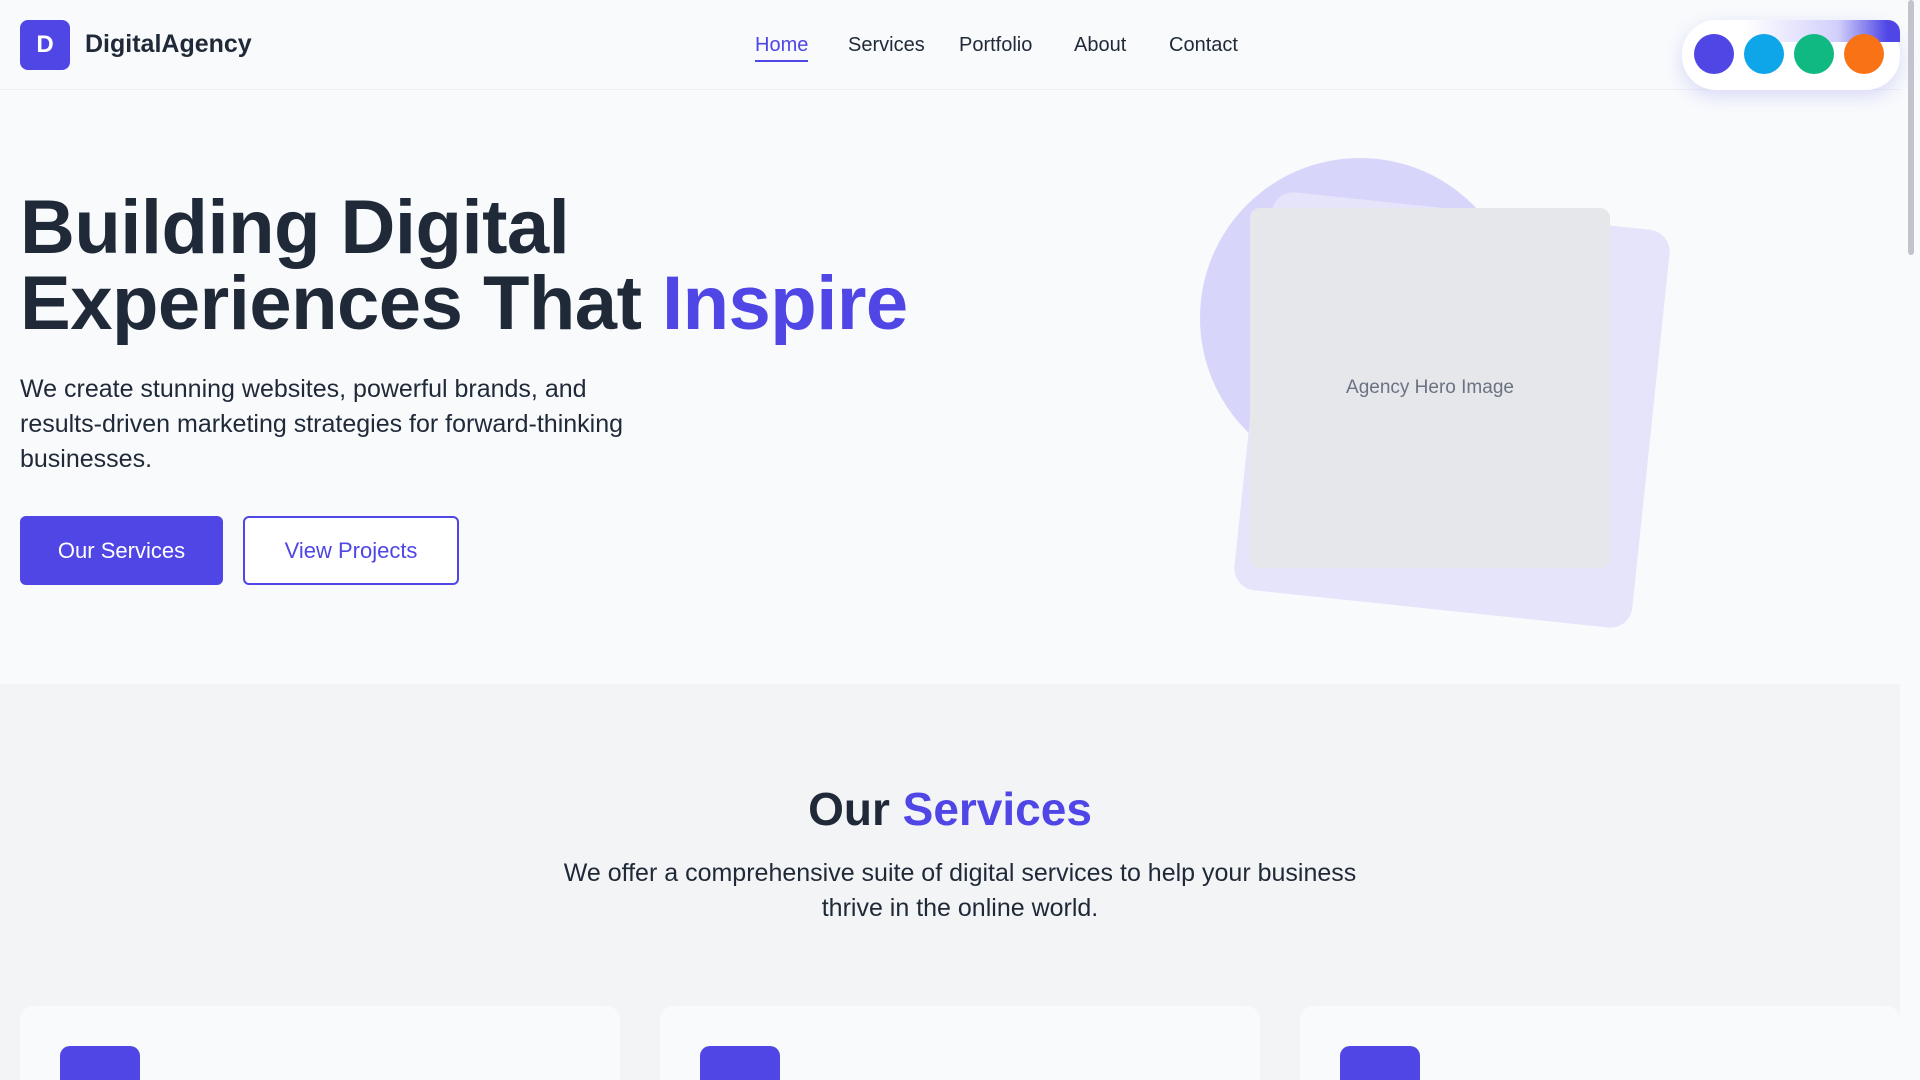  What do you see at coordinates (121, 550) in the screenshot?
I see `our-services-button: Our Services` at bounding box center [121, 550].